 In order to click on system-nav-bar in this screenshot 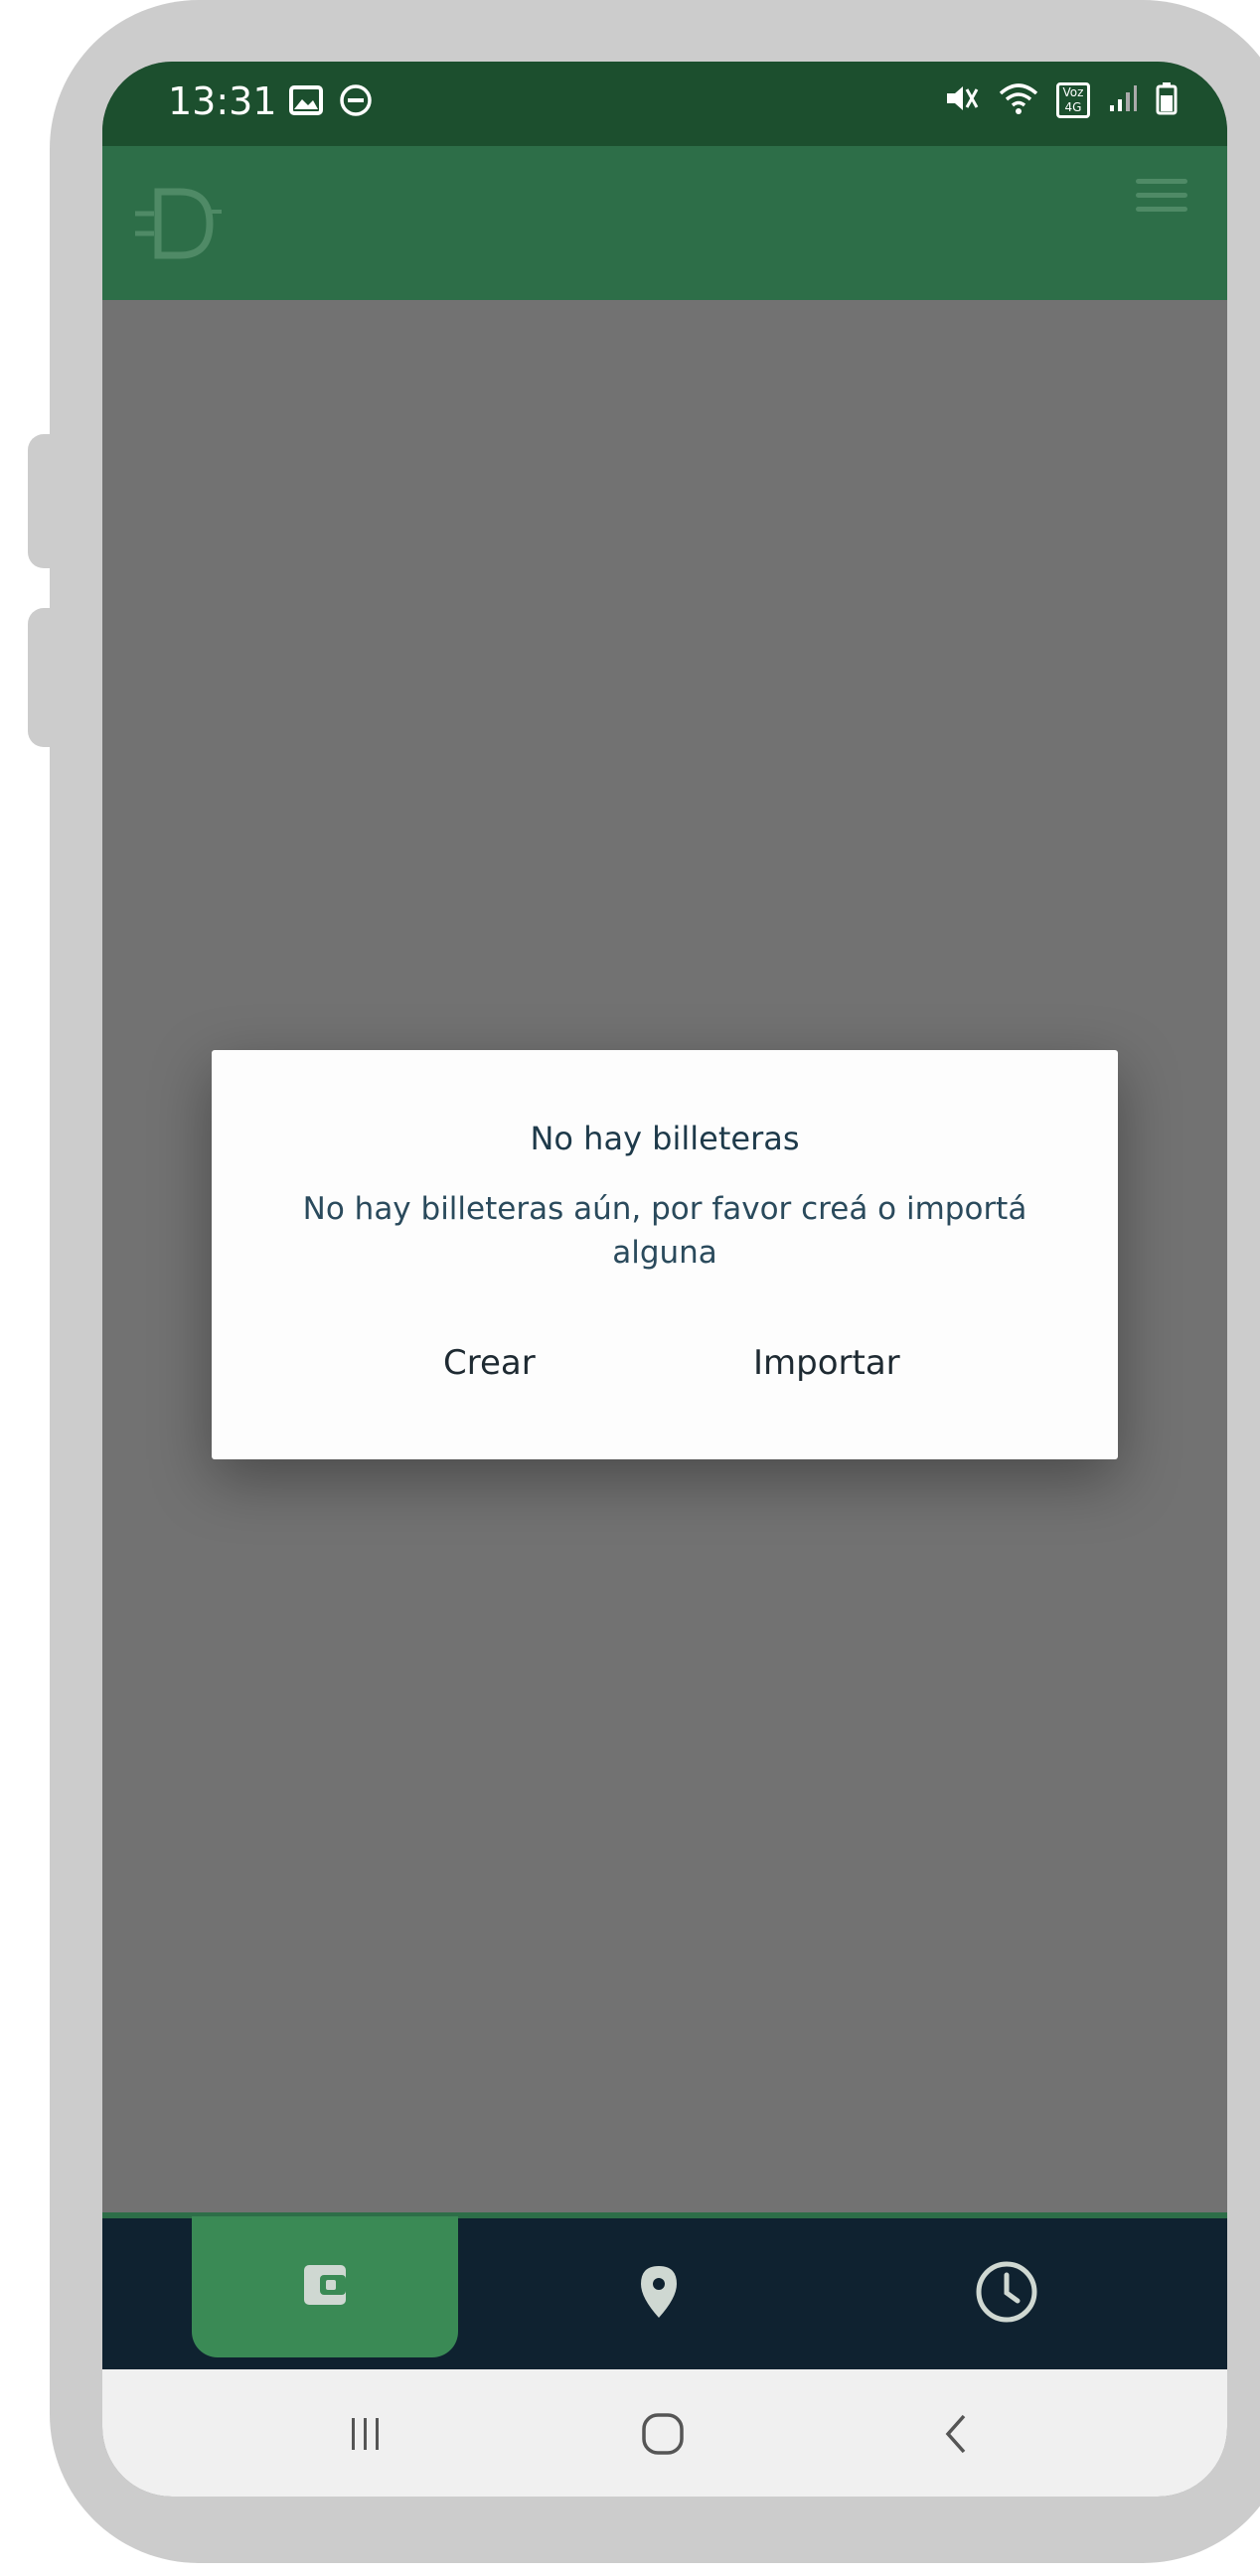, I will do `click(664, 2433)`.